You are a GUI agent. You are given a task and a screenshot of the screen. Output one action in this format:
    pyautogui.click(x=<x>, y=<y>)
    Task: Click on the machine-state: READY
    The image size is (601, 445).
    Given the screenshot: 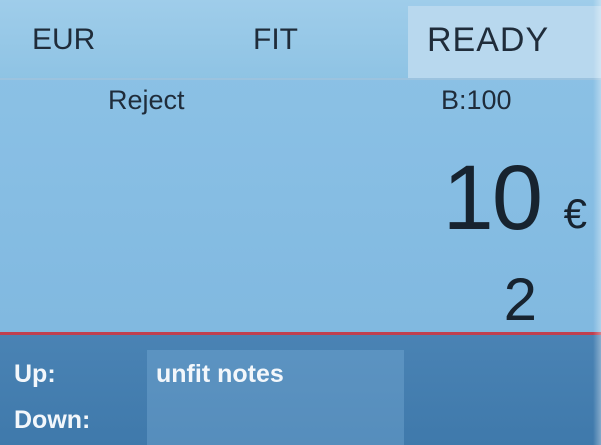 What is the action you would take?
    pyautogui.click(x=488, y=40)
    